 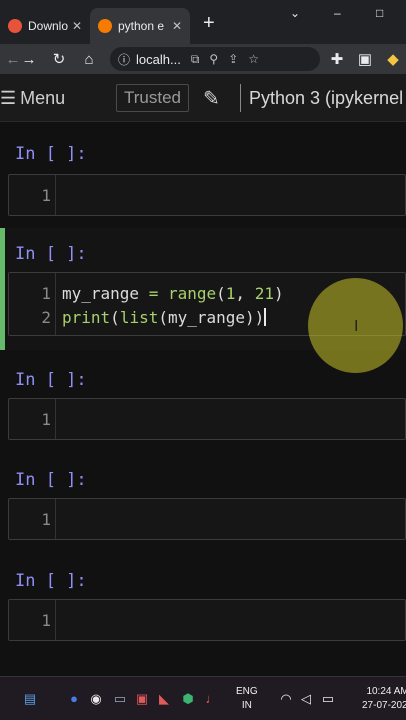 I want to click on code-token-operator: =, so click(x=153, y=293).